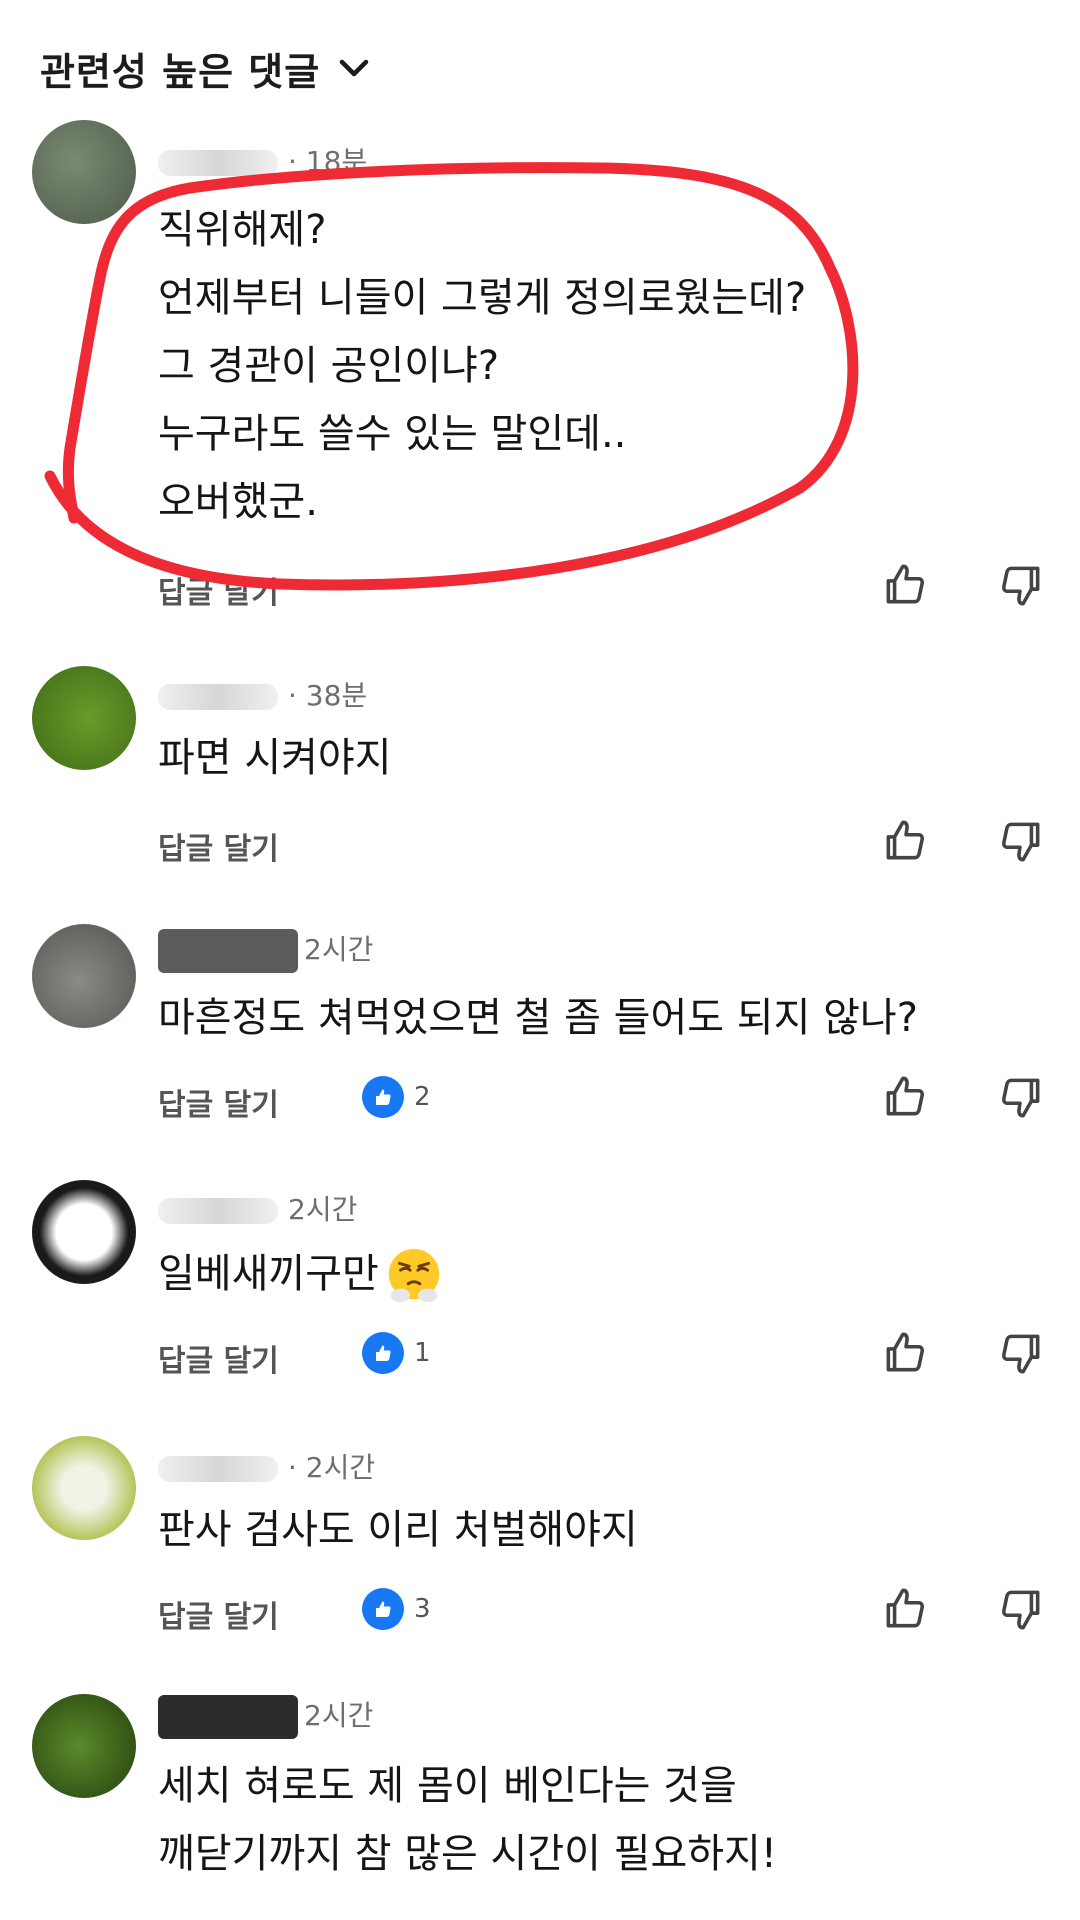  I want to click on comment-line: 누구라도 쓸수 있는 말인데.., so click(392, 434).